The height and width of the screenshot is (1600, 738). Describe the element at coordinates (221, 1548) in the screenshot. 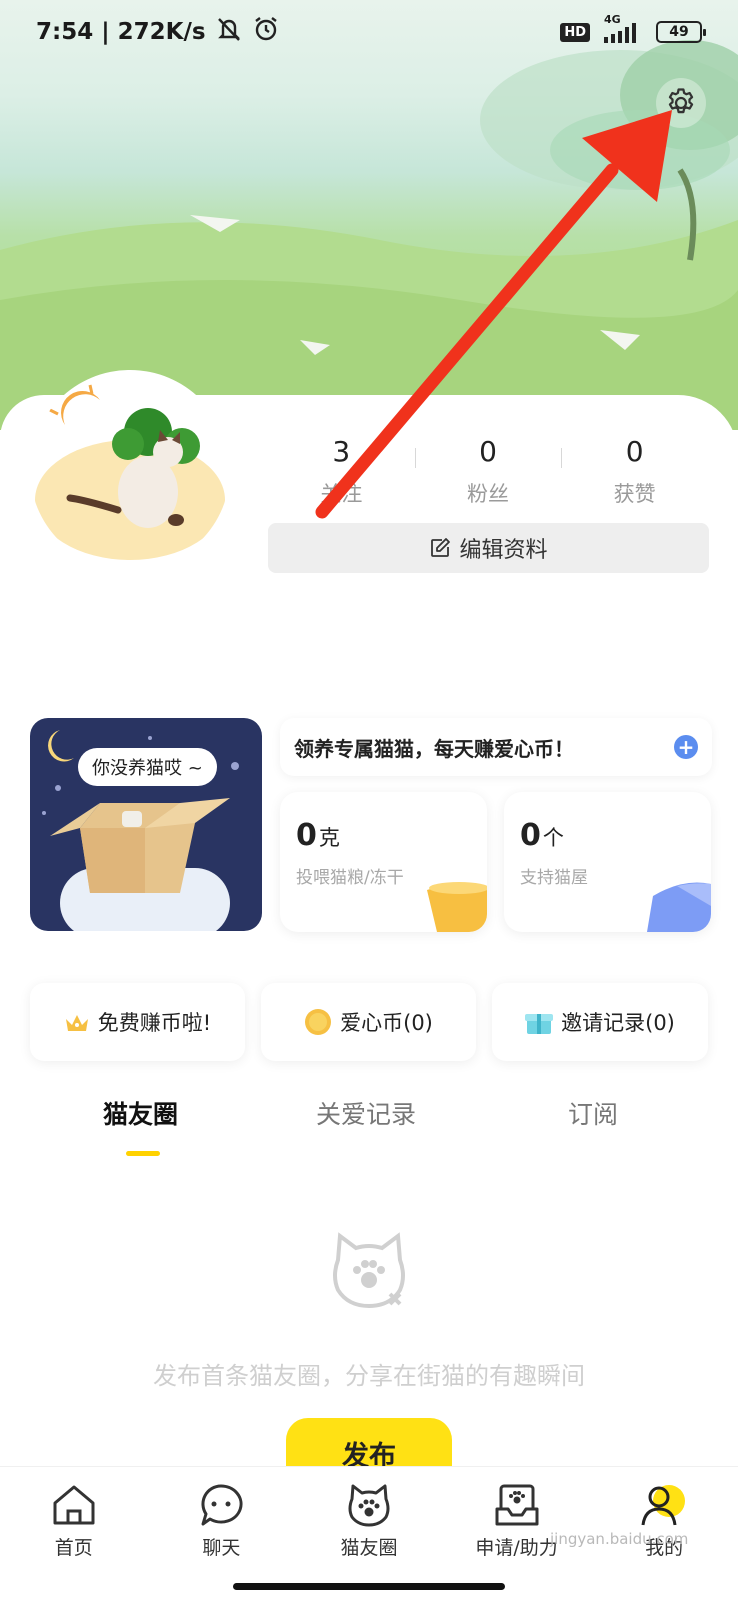

I see `nav-chat-label: 聊天` at that location.